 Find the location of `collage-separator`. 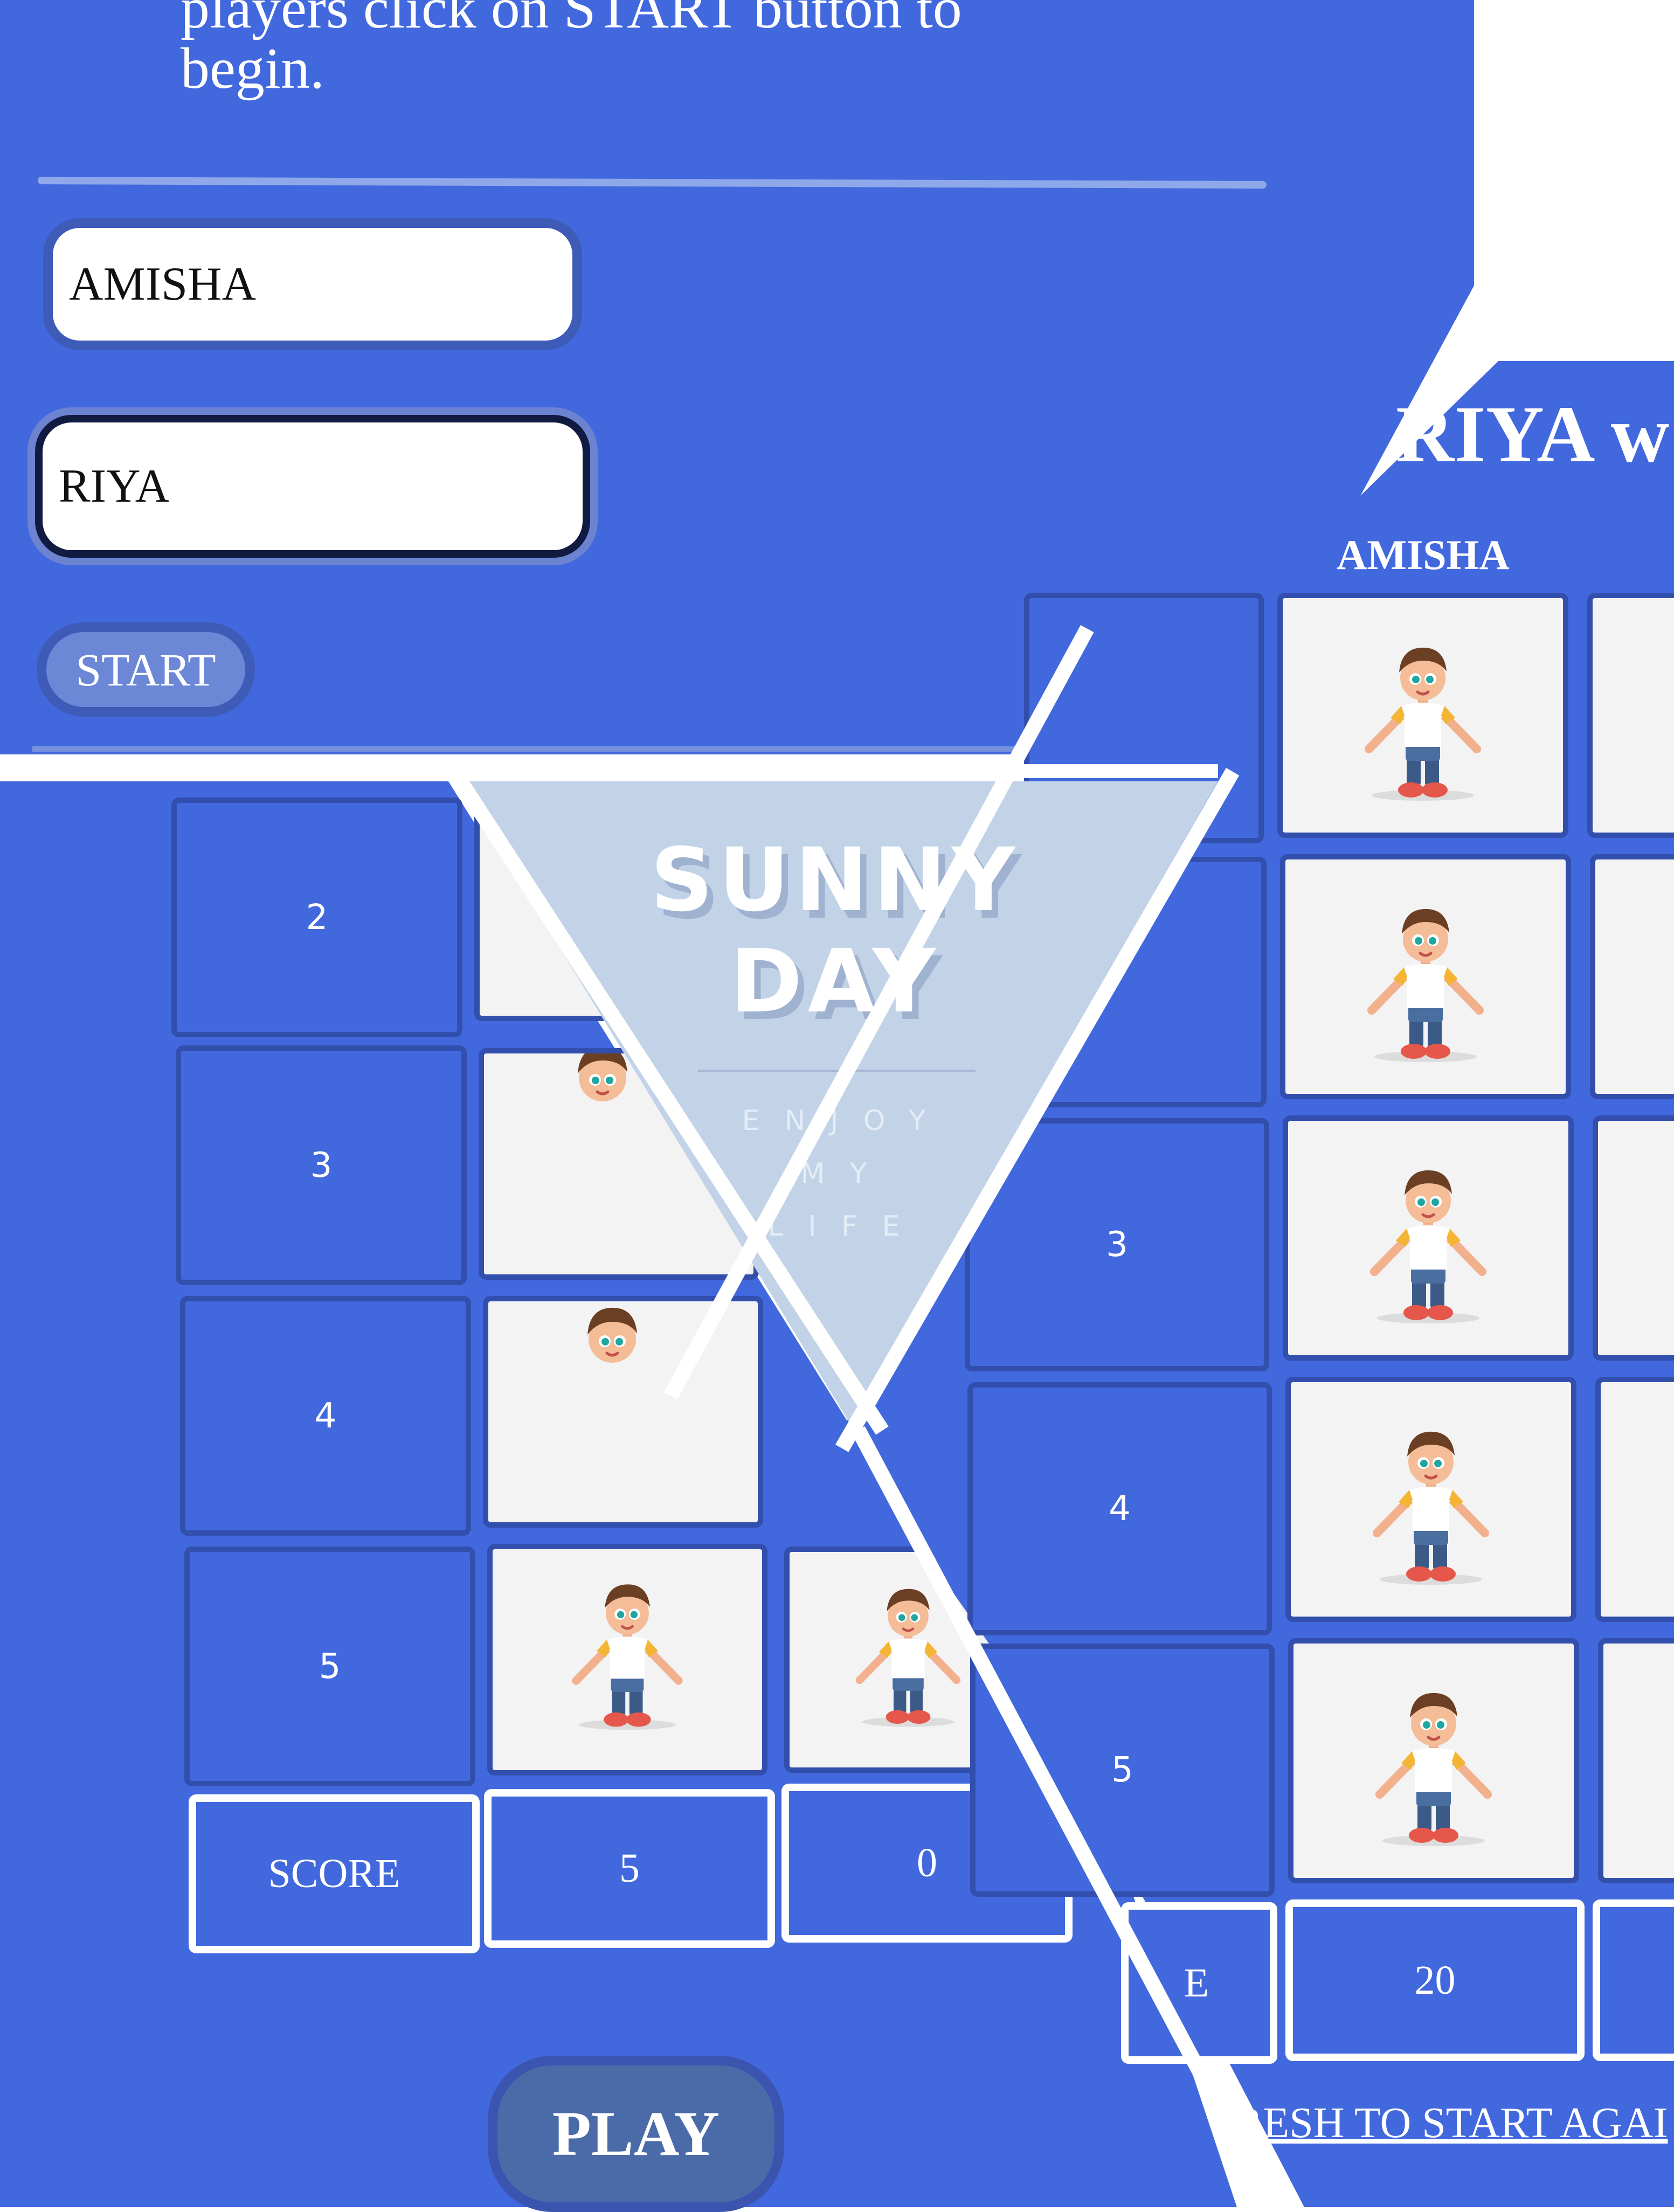

collage-separator is located at coordinates (609, 771).